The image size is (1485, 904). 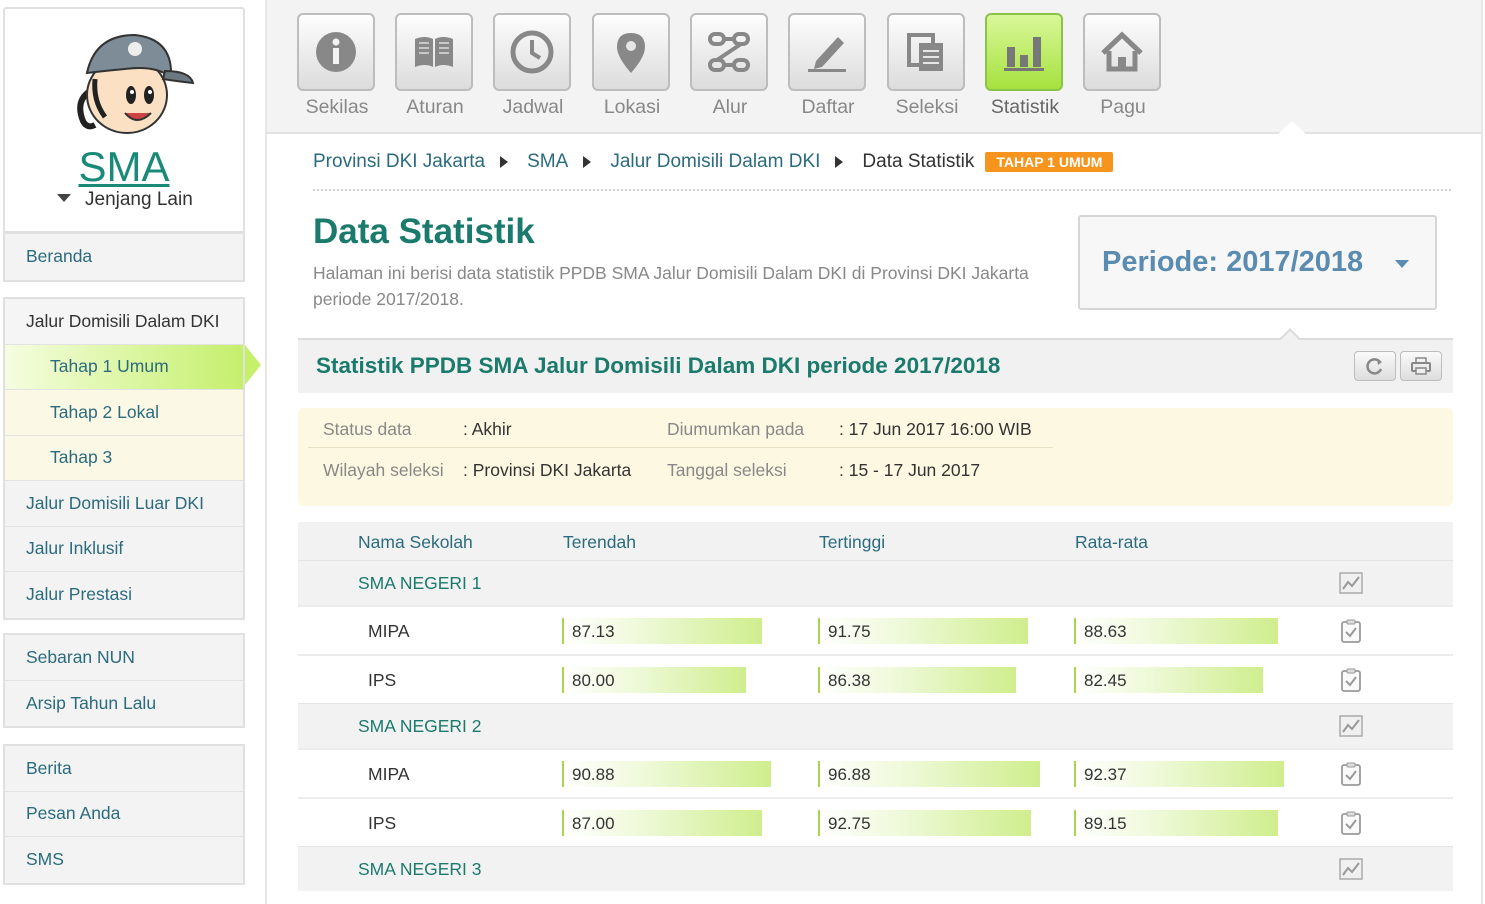 What do you see at coordinates (424, 231) in the screenshot?
I see `page-title: Data Statistik` at bounding box center [424, 231].